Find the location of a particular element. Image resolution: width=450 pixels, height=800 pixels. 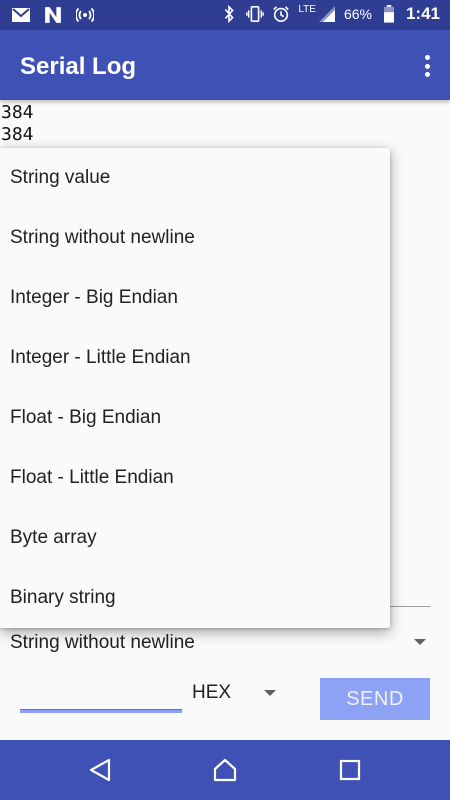

signal-icon is located at coordinates (326, 14).